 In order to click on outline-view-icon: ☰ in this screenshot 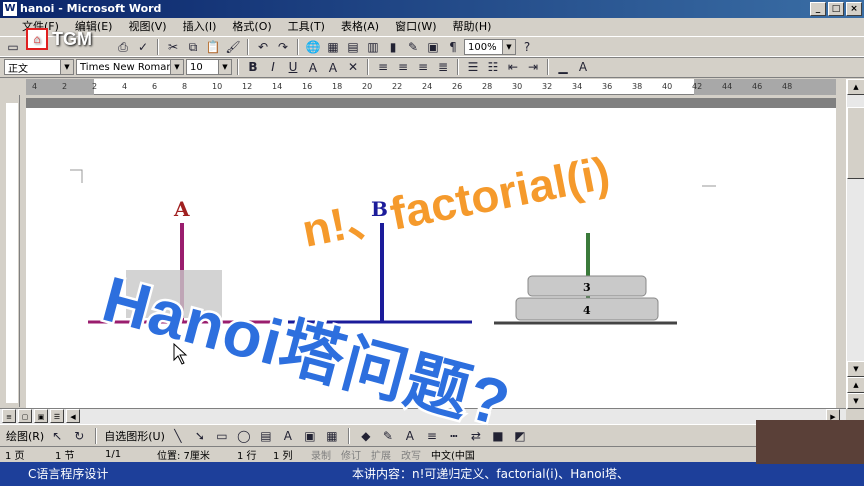, I will do `click(57, 416)`.